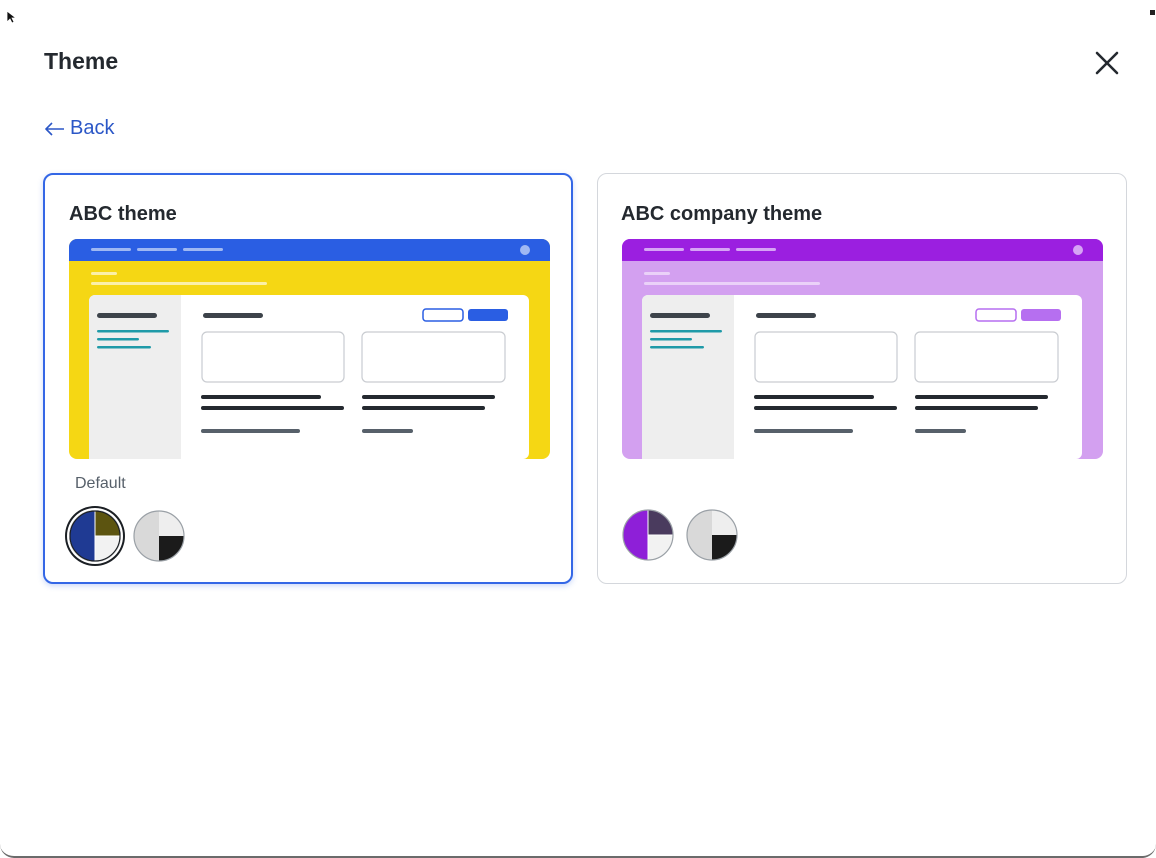 The height and width of the screenshot is (858, 1156). I want to click on mouse-cursor-icon, so click(12, 17).